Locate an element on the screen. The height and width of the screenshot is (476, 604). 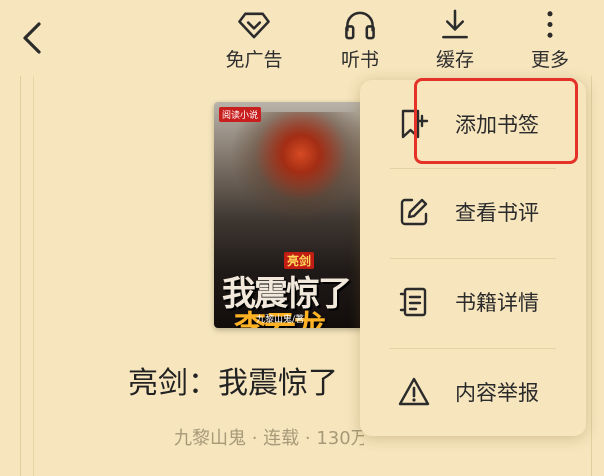
menu-item-add-bookmark: 添加书签 is located at coordinates (473, 124).